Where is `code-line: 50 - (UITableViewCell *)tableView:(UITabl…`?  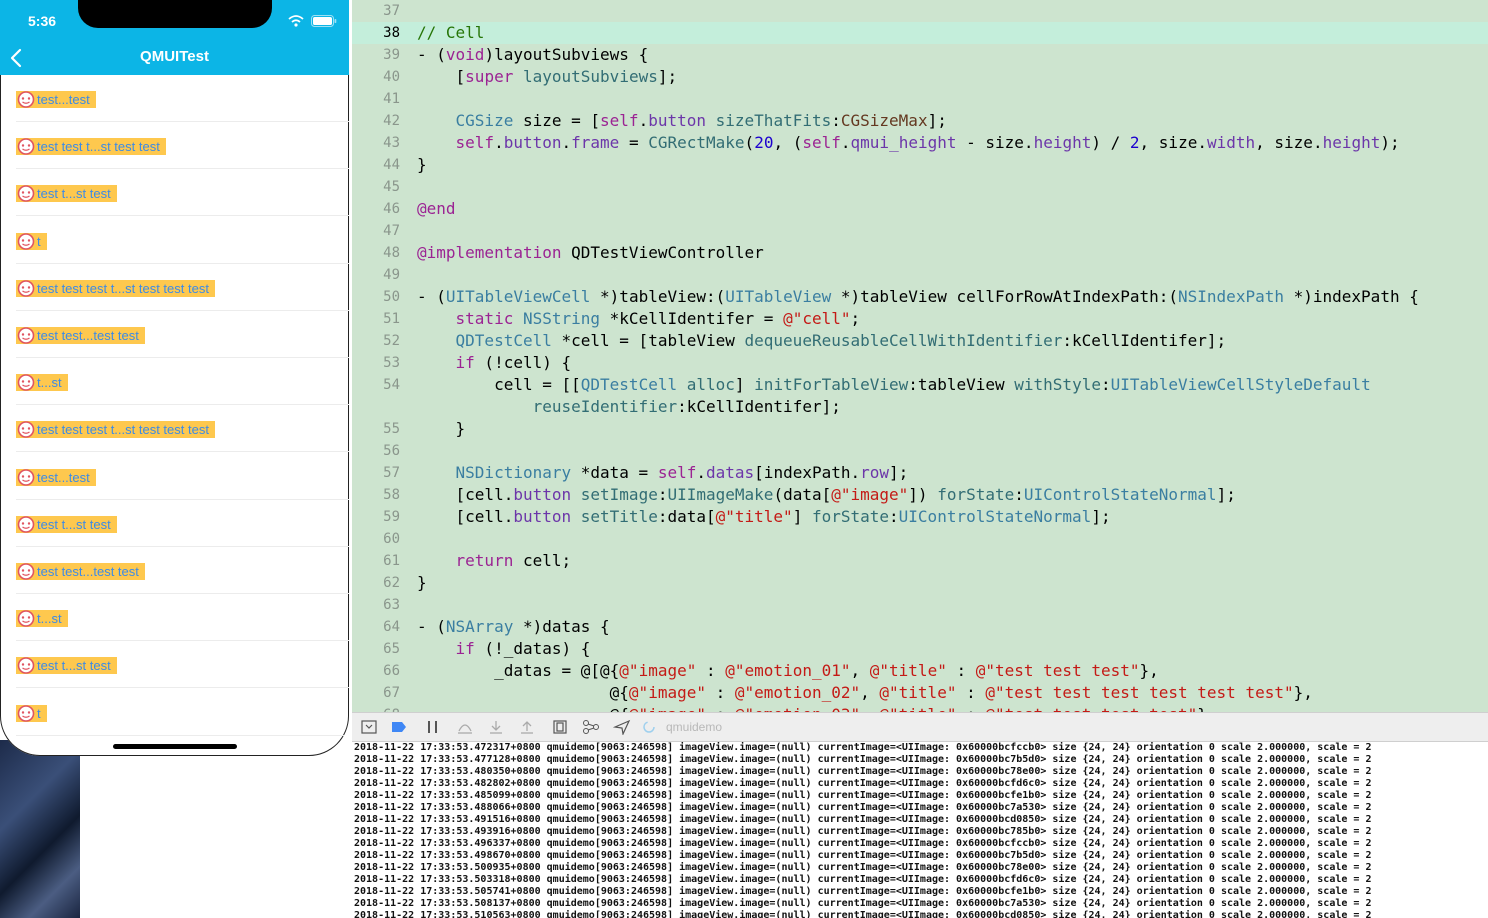 code-line: 50 - (UITableViewCell *)tableView:(UITabl… is located at coordinates (920, 297).